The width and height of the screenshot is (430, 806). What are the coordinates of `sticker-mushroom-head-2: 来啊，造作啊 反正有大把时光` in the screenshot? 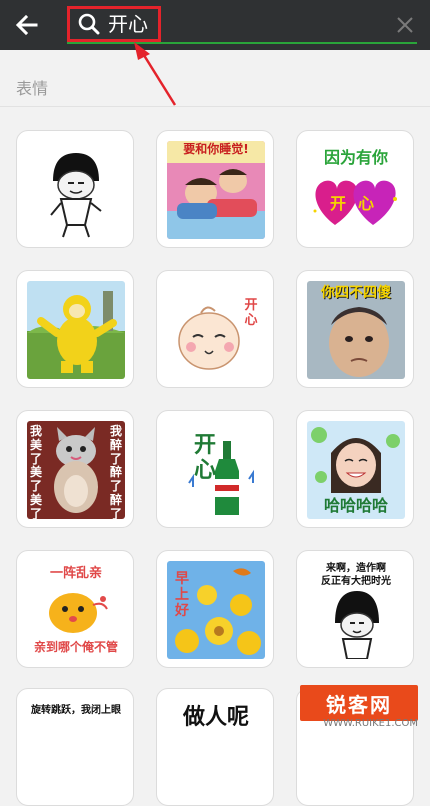 It's located at (356, 610).